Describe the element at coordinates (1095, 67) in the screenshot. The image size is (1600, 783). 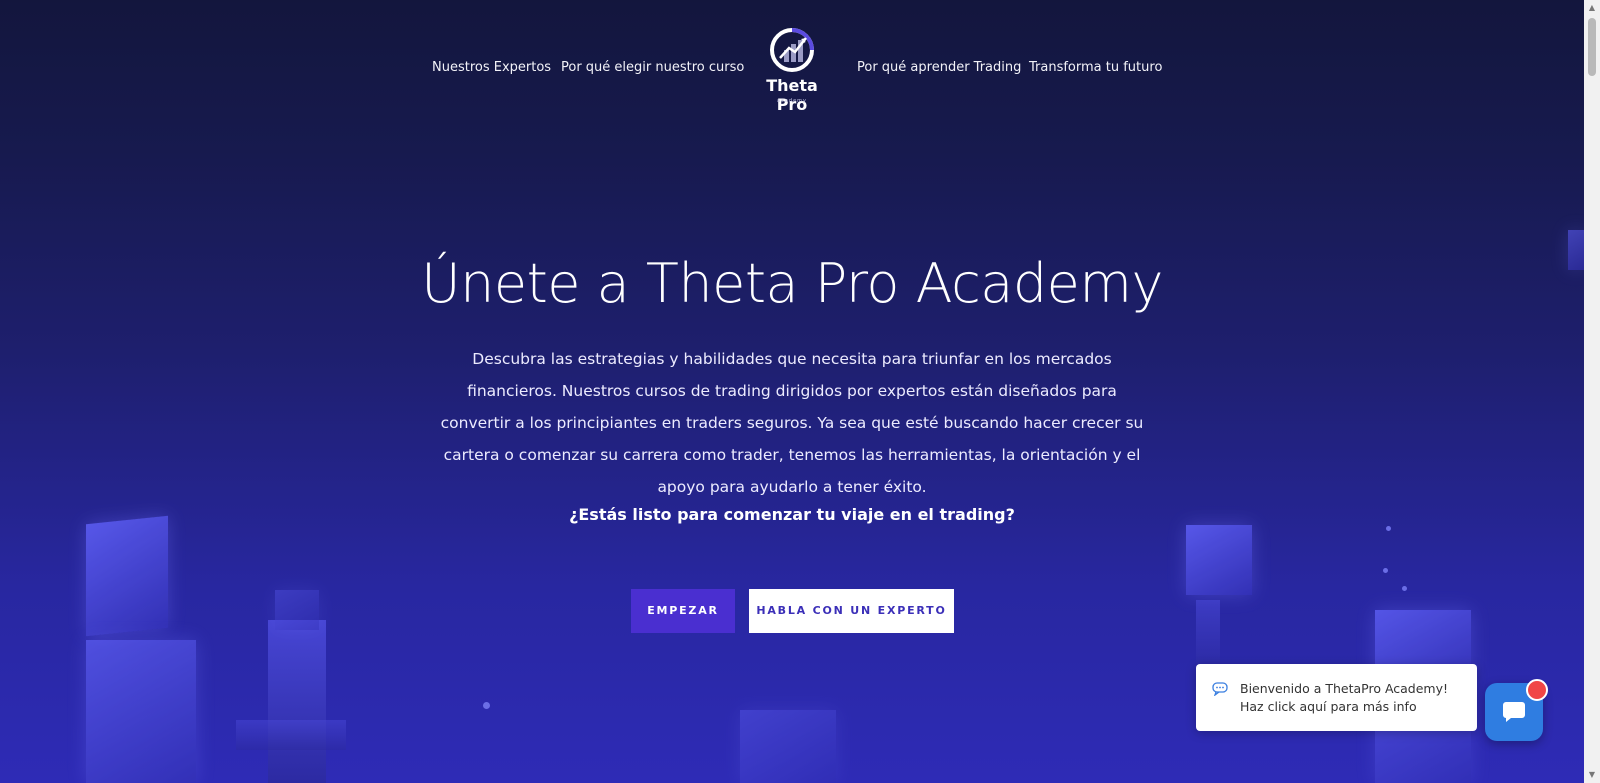
I see `nav-link-transforma: Transforma tu futuro` at that location.